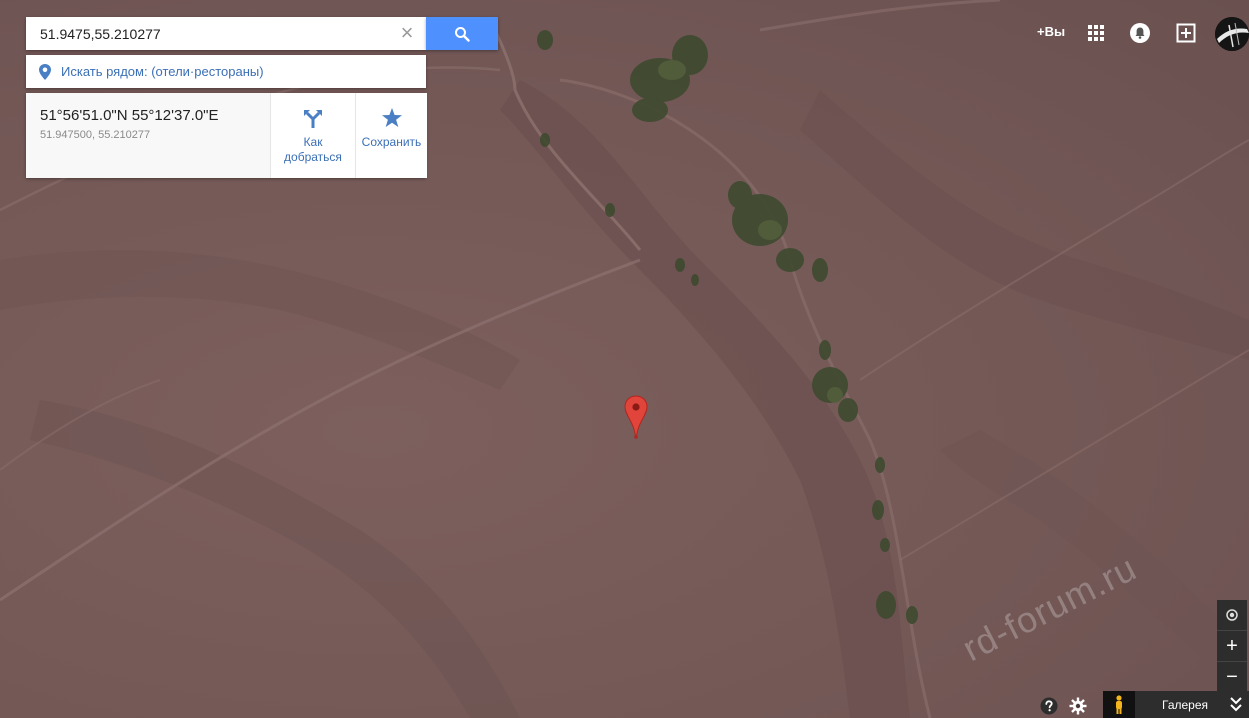 This screenshot has width=1249, height=718. What do you see at coordinates (1096, 33) in the screenshot?
I see `apps-grid-icon` at bounding box center [1096, 33].